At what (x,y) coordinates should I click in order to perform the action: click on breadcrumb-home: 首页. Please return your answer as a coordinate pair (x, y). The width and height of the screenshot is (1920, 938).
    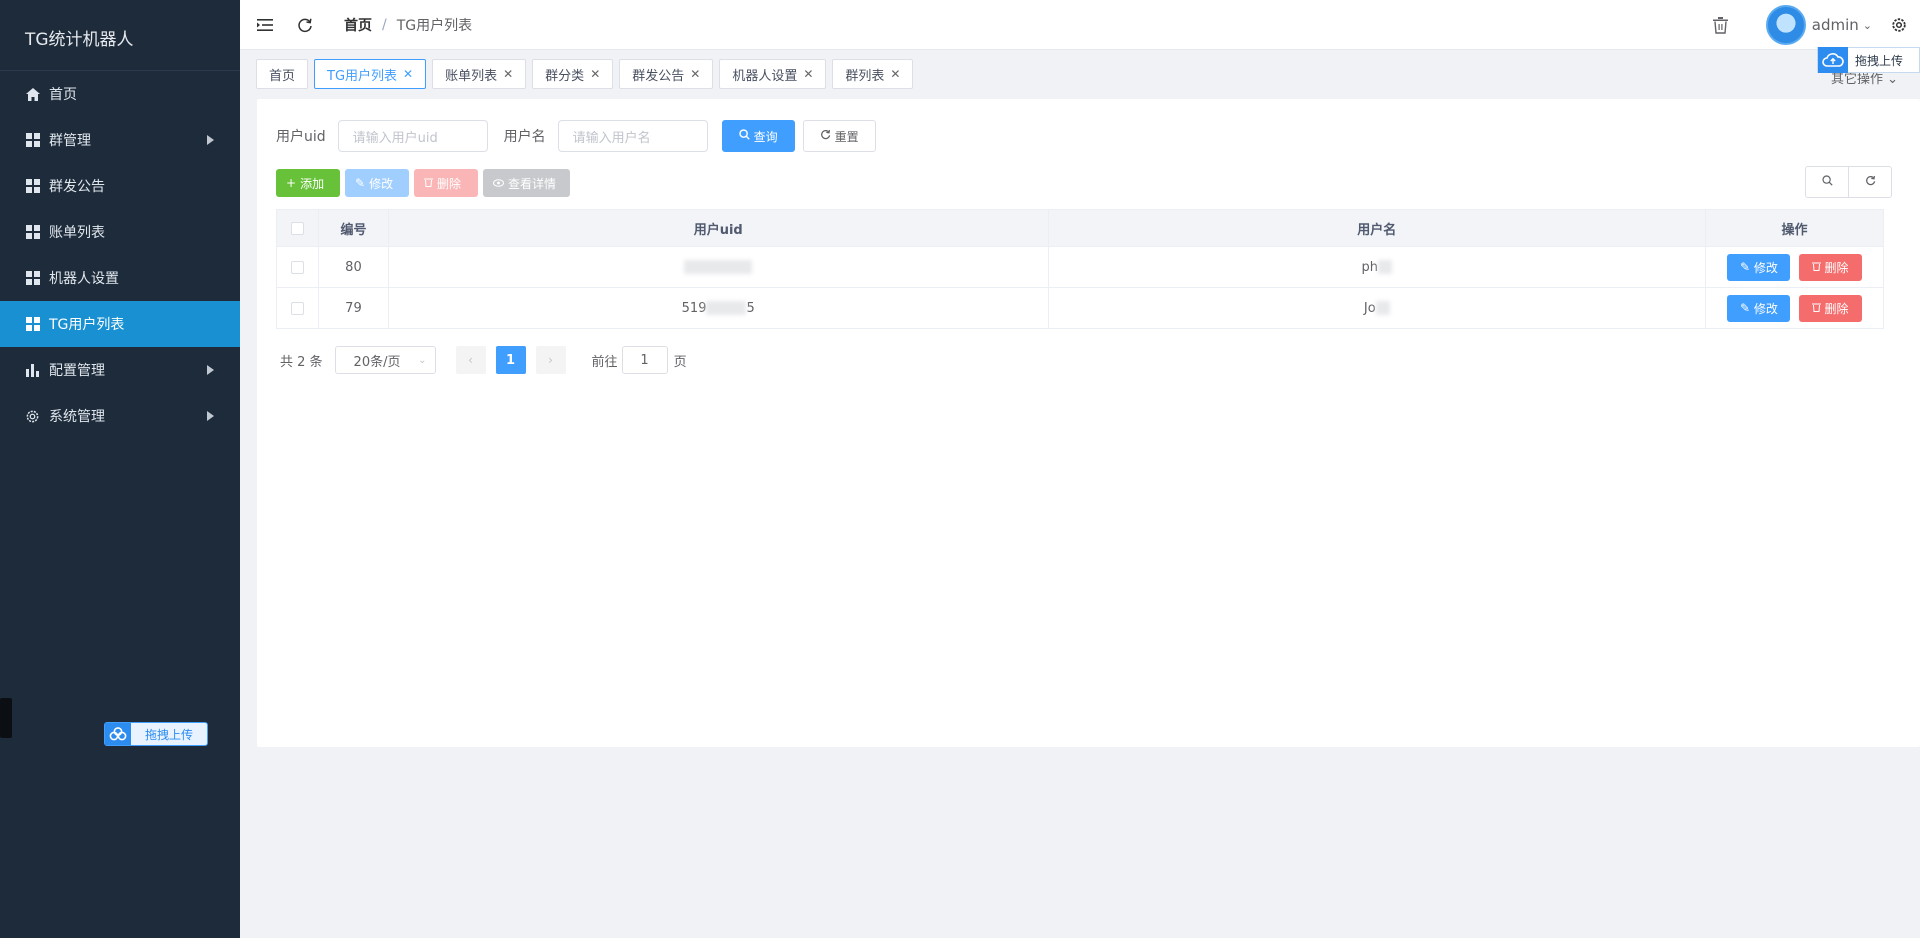
    Looking at the image, I should click on (358, 25).